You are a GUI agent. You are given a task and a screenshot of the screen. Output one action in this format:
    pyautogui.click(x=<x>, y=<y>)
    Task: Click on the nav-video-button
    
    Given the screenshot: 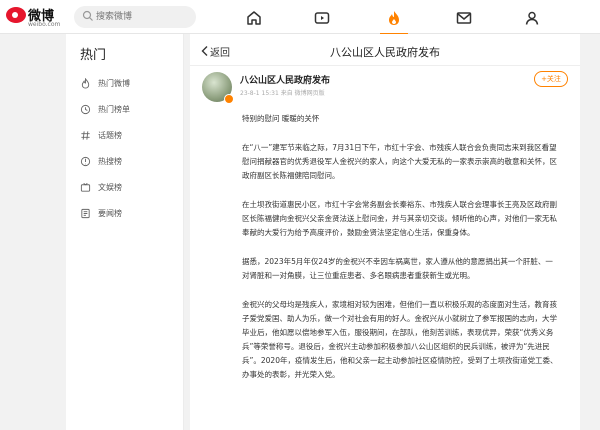 What is the action you would take?
    pyautogui.click(x=322, y=18)
    